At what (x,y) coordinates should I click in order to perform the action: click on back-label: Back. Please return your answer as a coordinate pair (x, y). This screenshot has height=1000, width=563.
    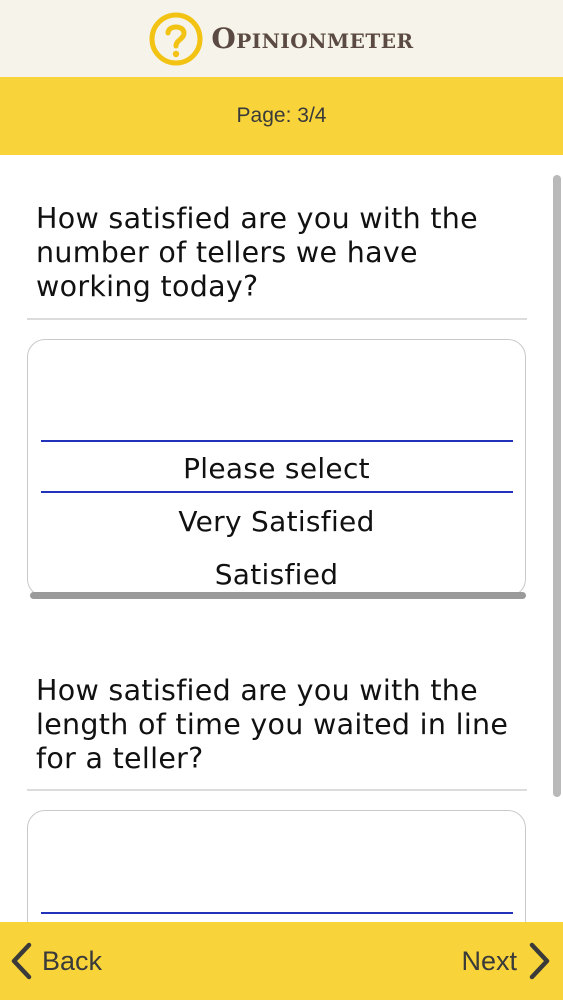
    Looking at the image, I should click on (72, 960).